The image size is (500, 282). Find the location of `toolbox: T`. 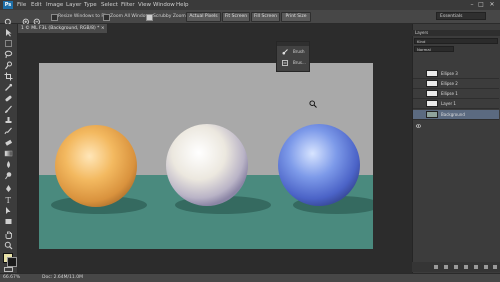

toolbox: T is located at coordinates (9, 148).